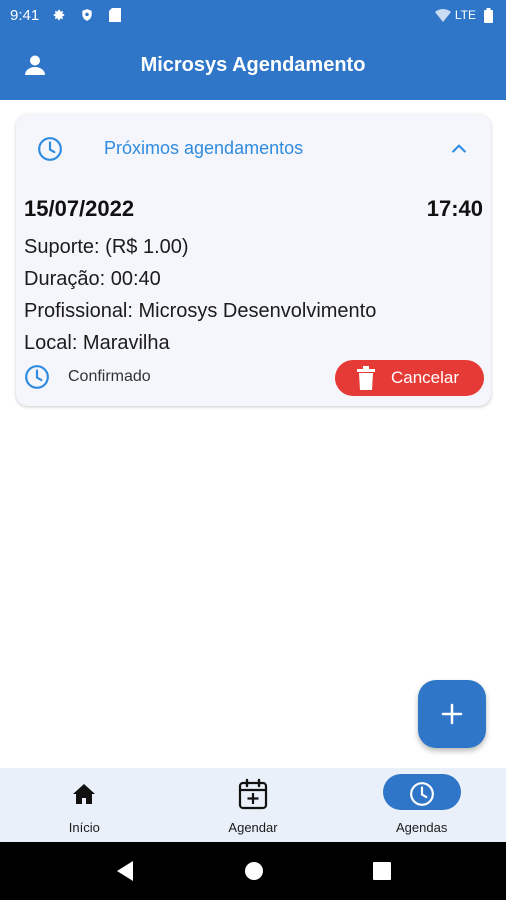  I want to click on nav-item-inicio: Início, so click(84, 805).